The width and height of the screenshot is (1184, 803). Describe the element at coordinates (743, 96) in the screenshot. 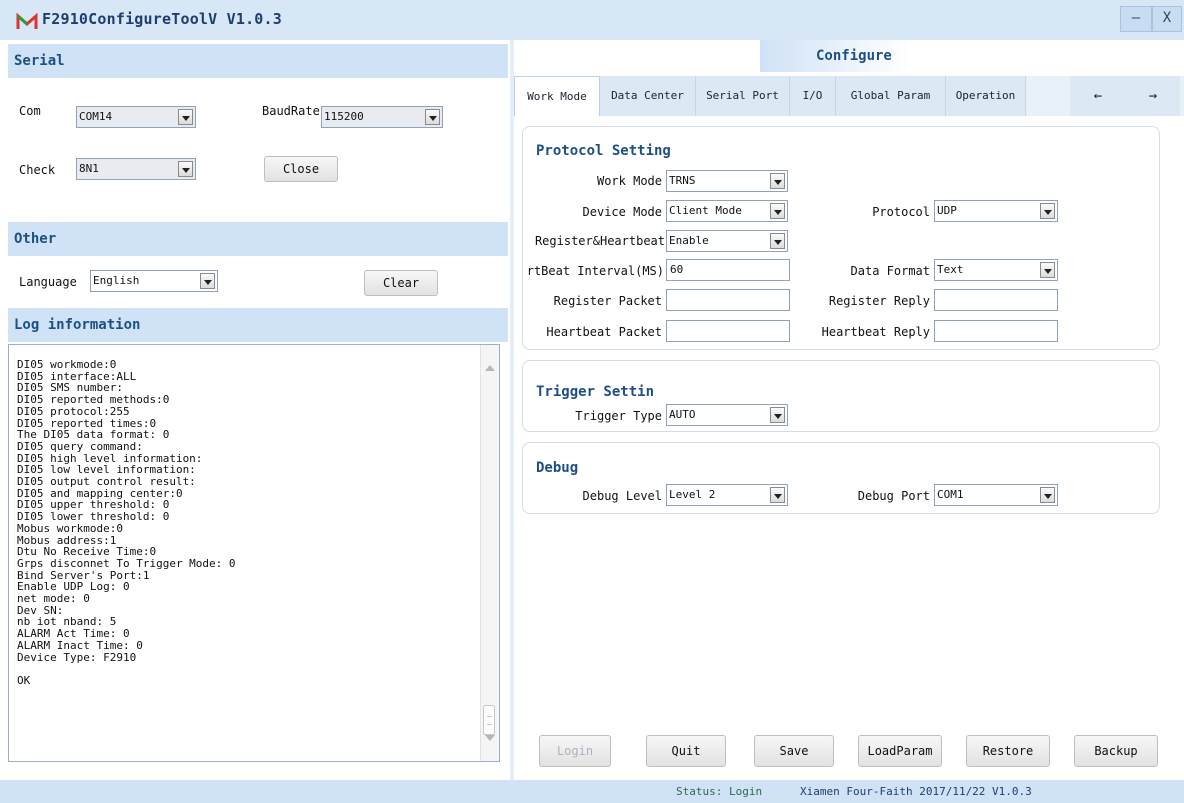

I see `tab-serial-port: Serial Port` at that location.